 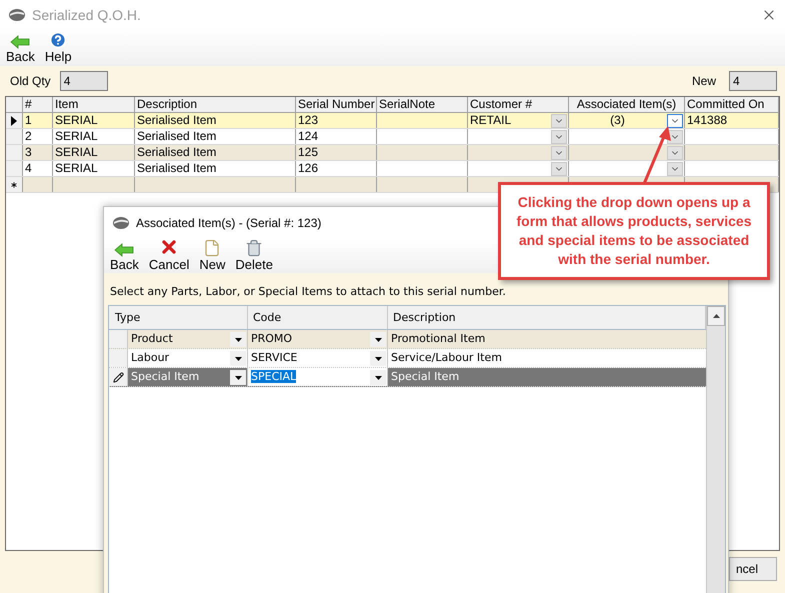 What do you see at coordinates (169, 254) in the screenshot?
I see `toolbar-button: Cancel` at bounding box center [169, 254].